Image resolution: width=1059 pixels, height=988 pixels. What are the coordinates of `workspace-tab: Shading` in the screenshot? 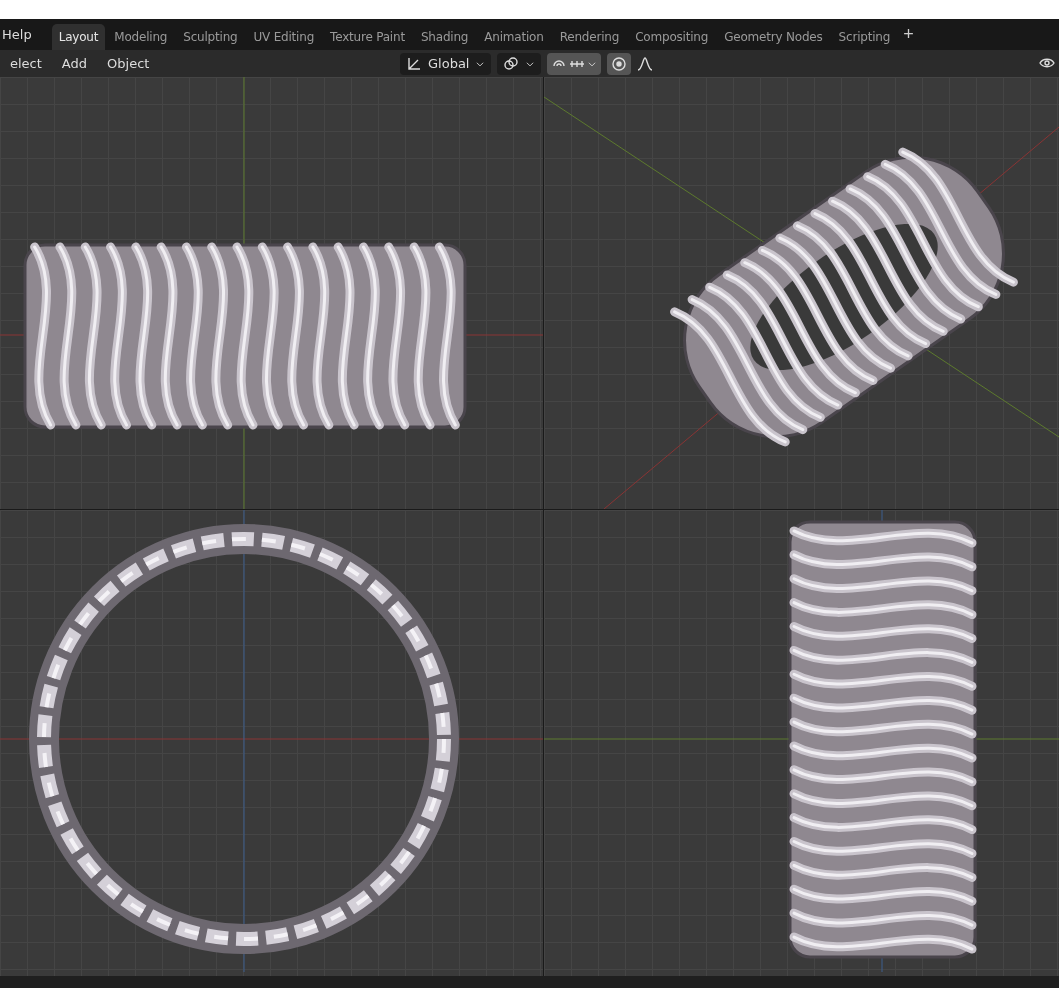 It's located at (444, 37).